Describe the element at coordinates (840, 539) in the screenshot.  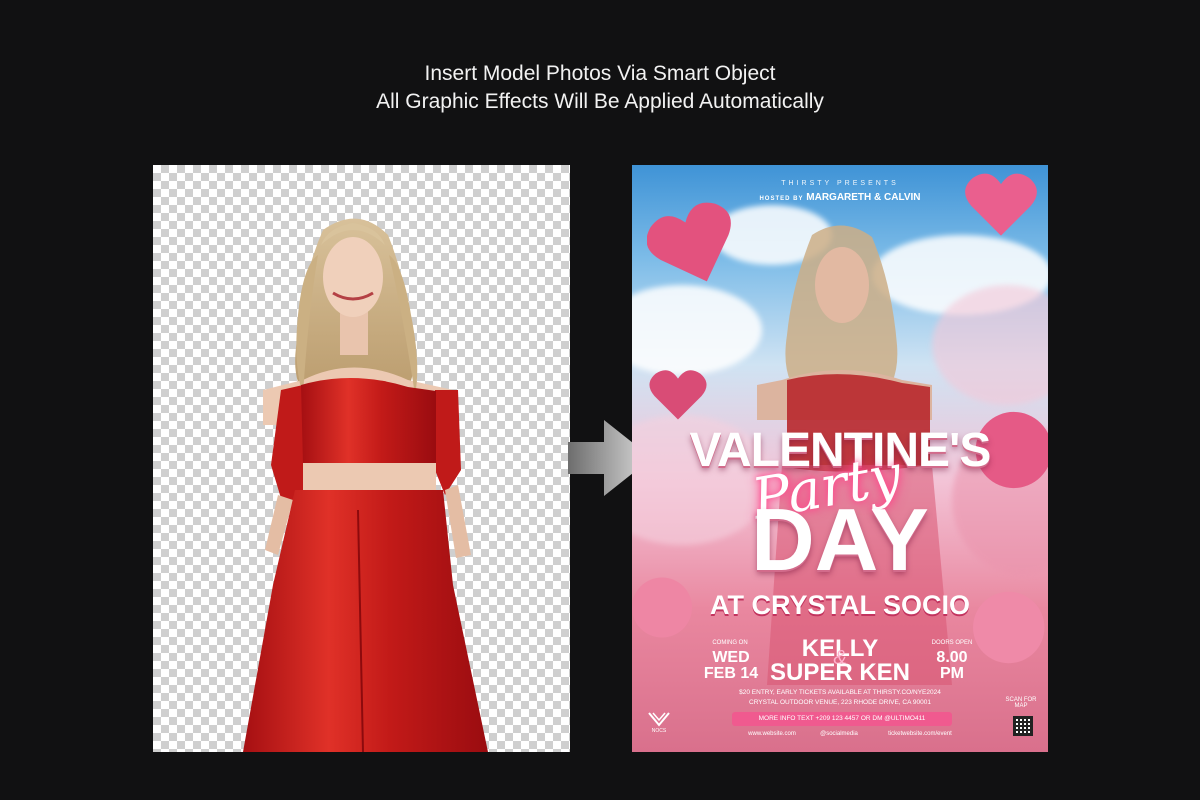
I see `title-day: DAY` at that location.